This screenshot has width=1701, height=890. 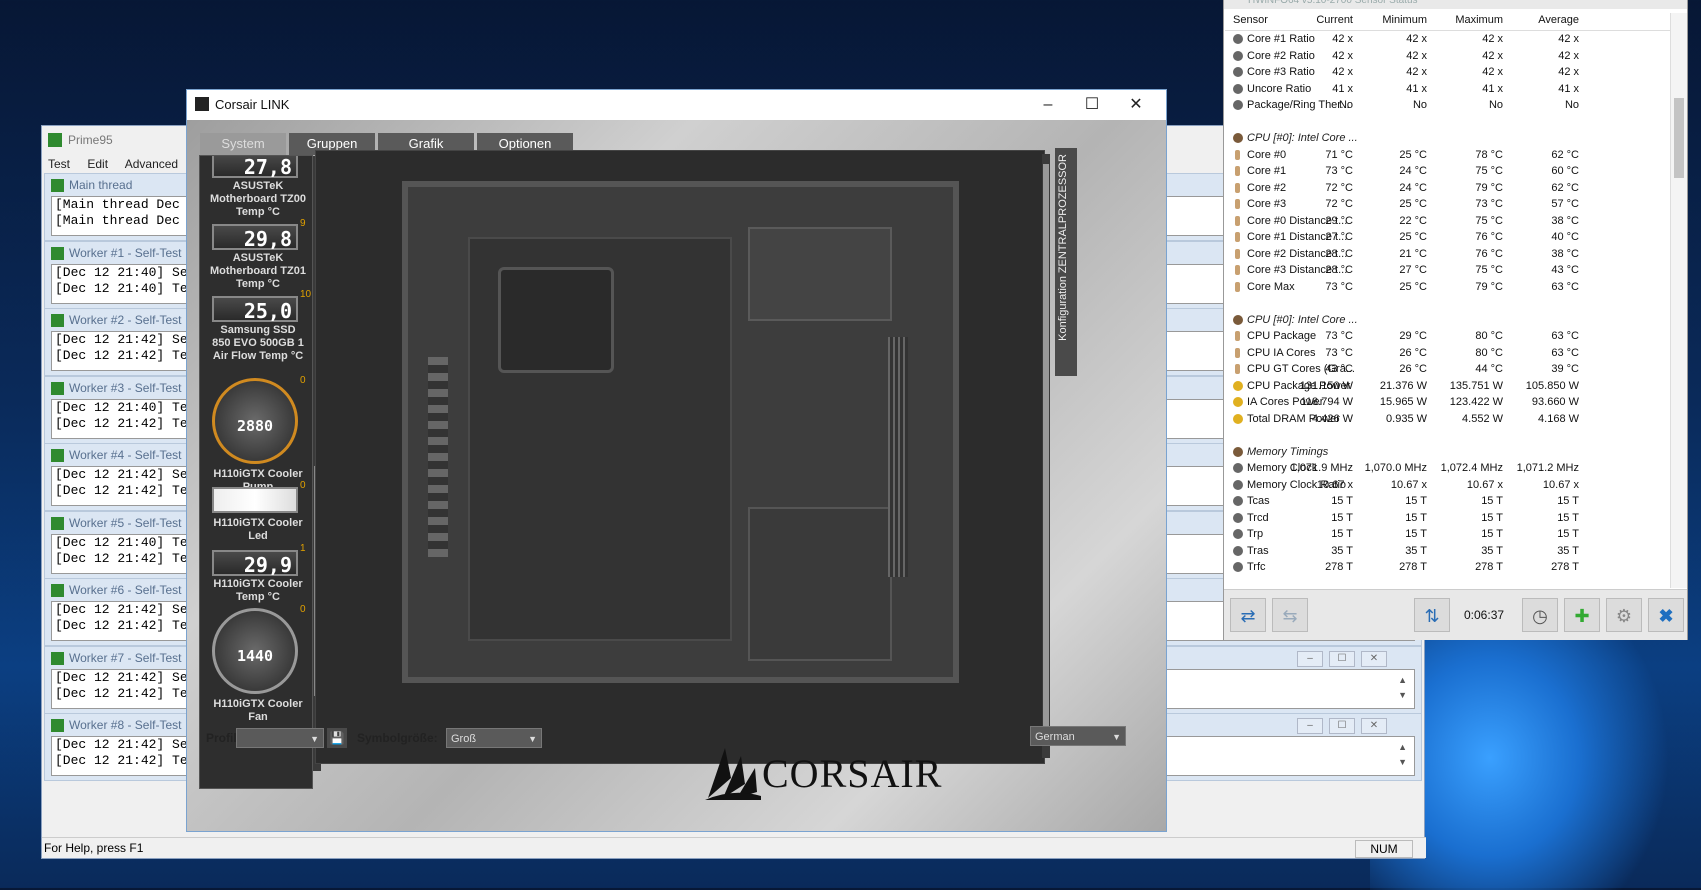 What do you see at coordinates (1046, 456) in the screenshot?
I see `case-view-scrollbar` at bounding box center [1046, 456].